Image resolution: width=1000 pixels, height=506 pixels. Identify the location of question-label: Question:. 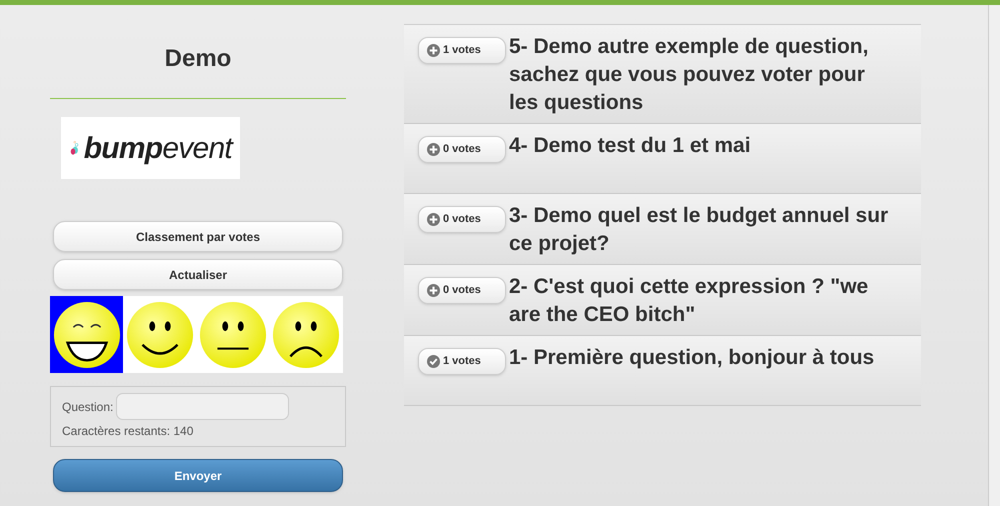
(88, 407).